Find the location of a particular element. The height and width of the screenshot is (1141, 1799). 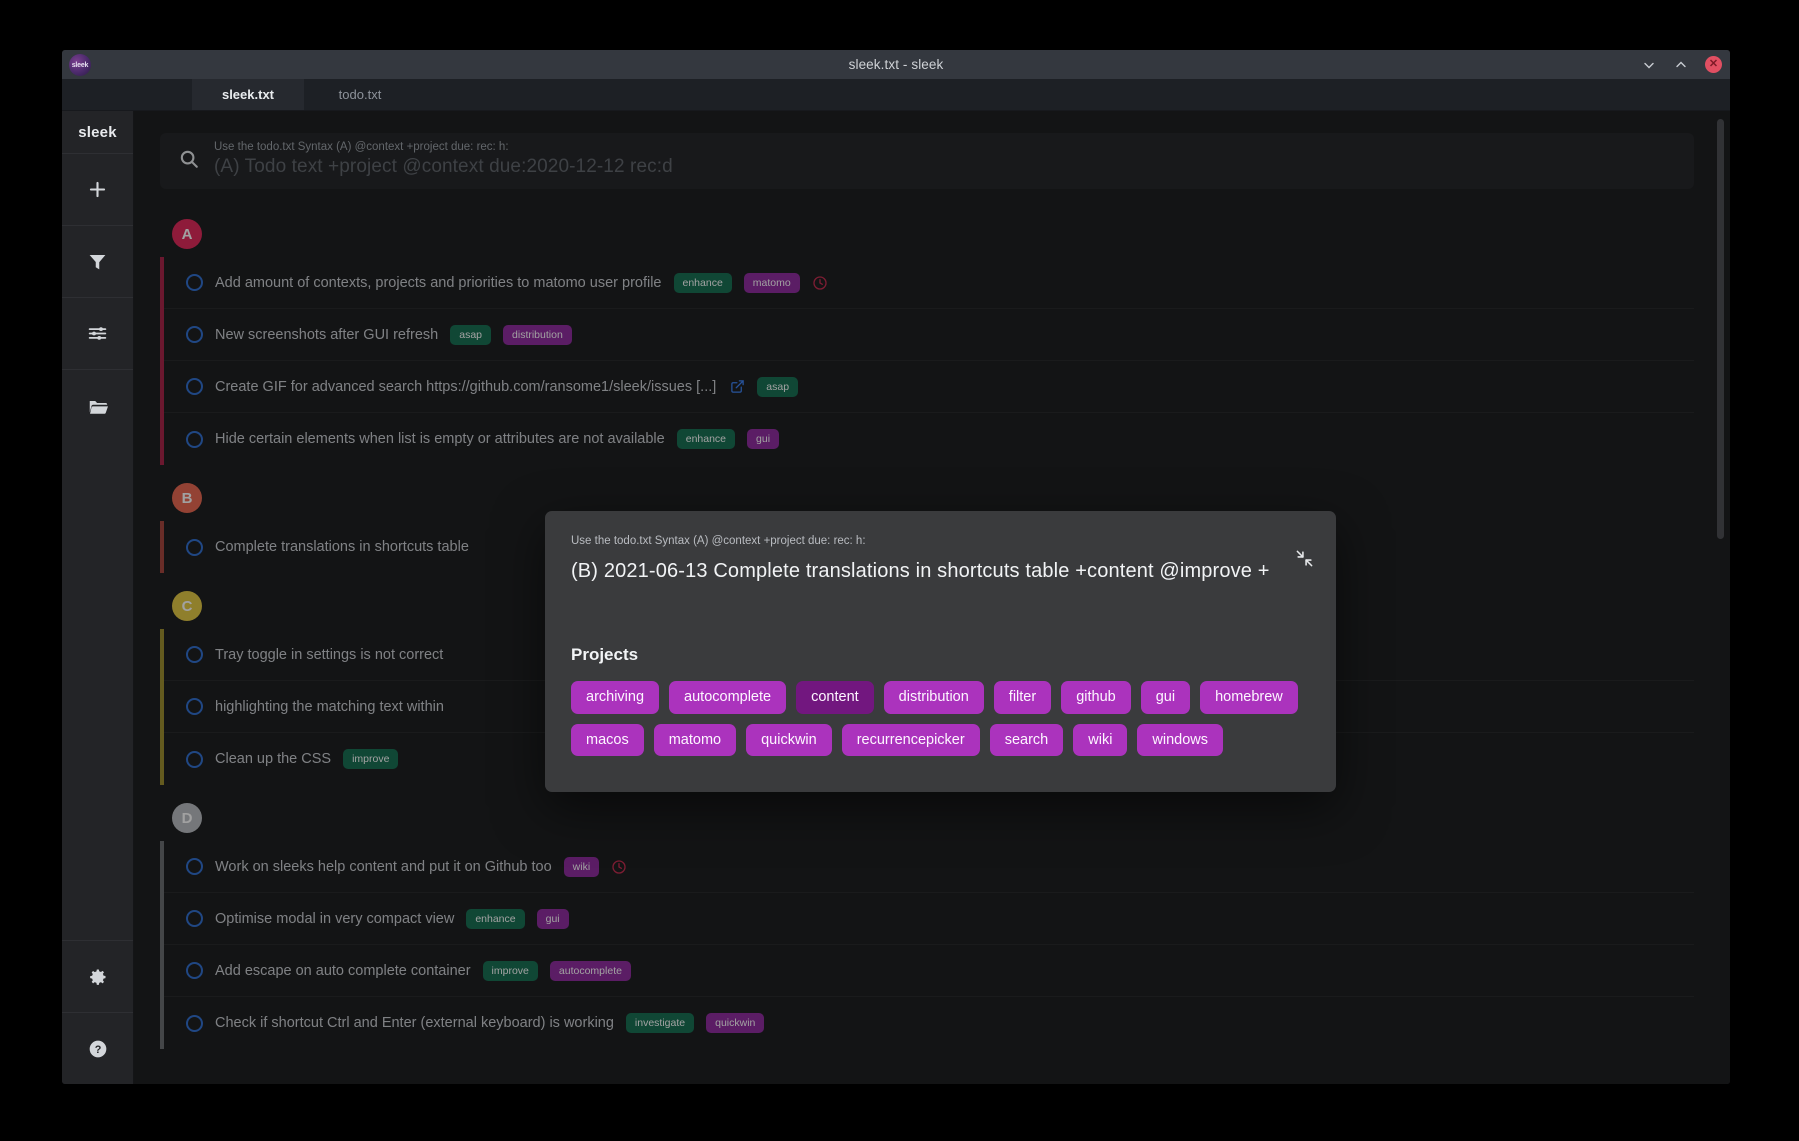

project-chip: content is located at coordinates (835, 697).